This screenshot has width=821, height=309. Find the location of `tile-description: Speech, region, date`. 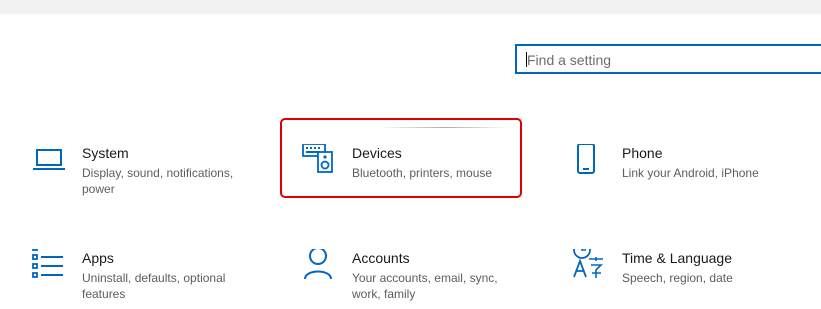

tile-description: Speech, region, date is located at coordinates (677, 278).